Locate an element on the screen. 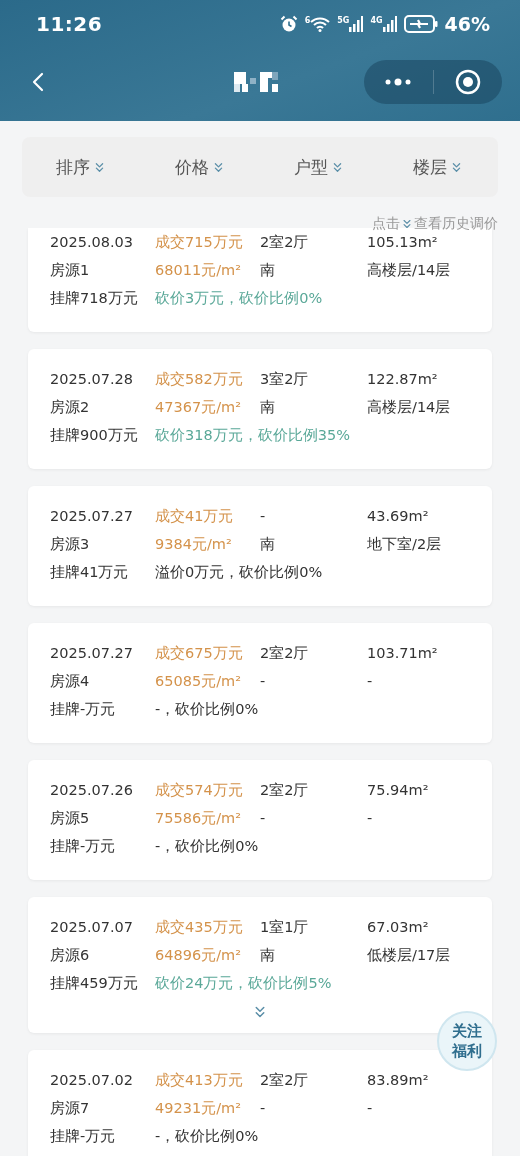  listing-price: 挂牌718万元 is located at coordinates (94, 298).